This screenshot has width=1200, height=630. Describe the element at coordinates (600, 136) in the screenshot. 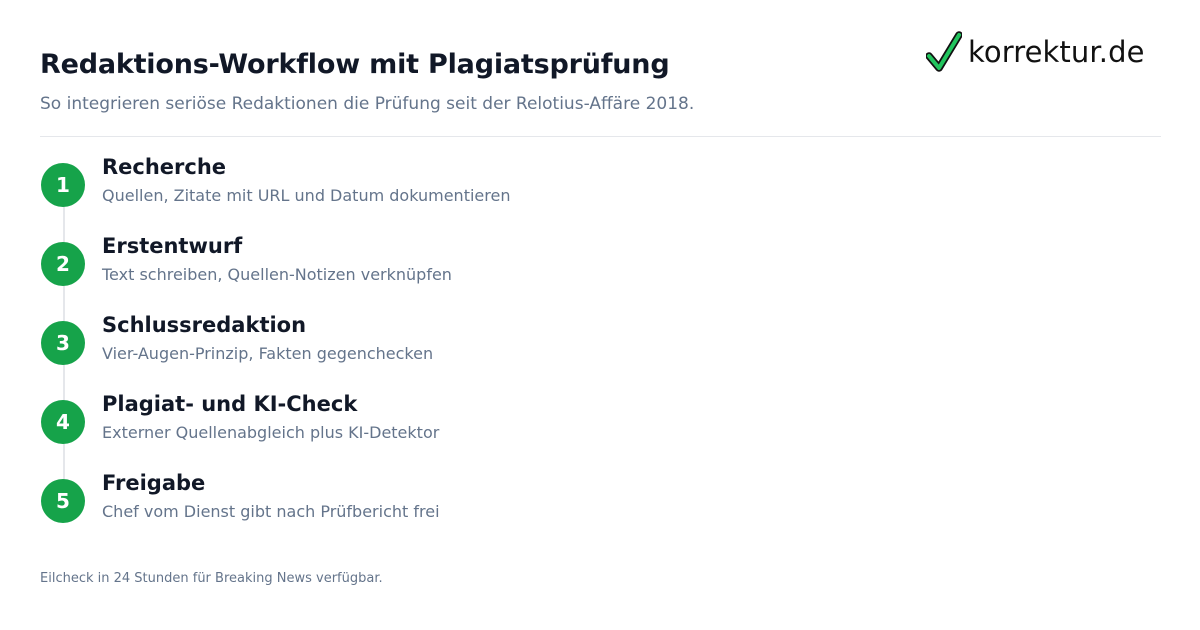

I see `header-divider` at that location.